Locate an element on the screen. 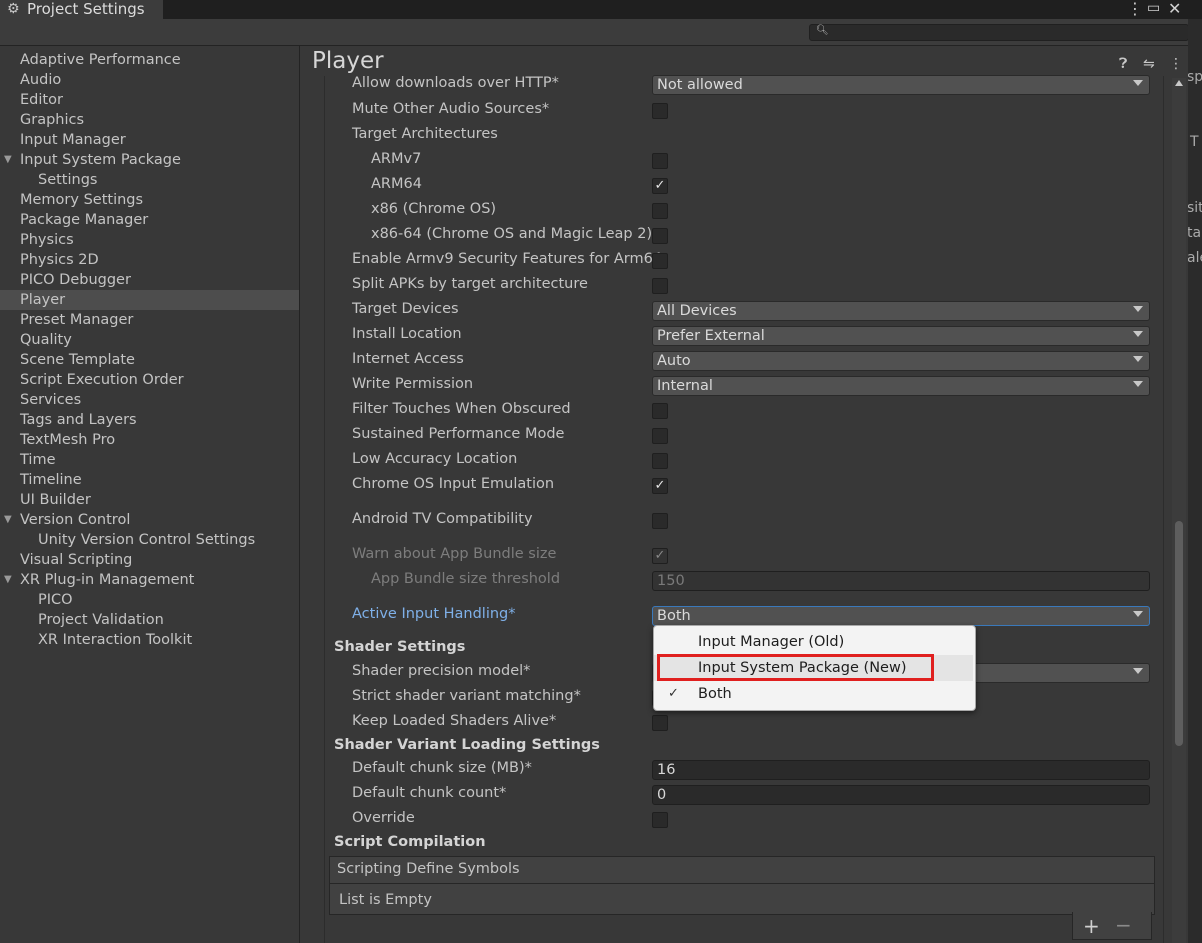  checkbox-filter-touches-when-obscured is located at coordinates (660, 411).